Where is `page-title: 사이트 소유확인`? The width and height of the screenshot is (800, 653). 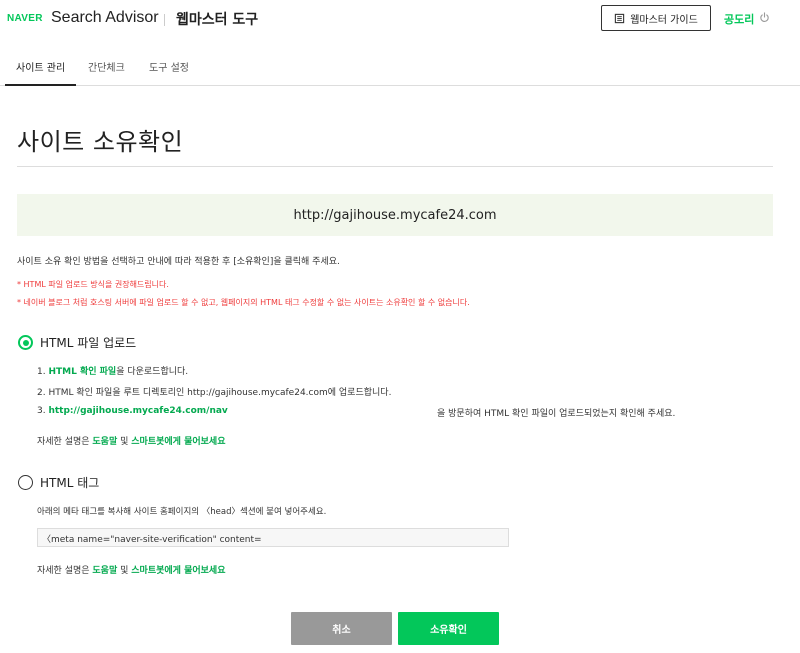 page-title: 사이트 소유확인 is located at coordinates (100, 142).